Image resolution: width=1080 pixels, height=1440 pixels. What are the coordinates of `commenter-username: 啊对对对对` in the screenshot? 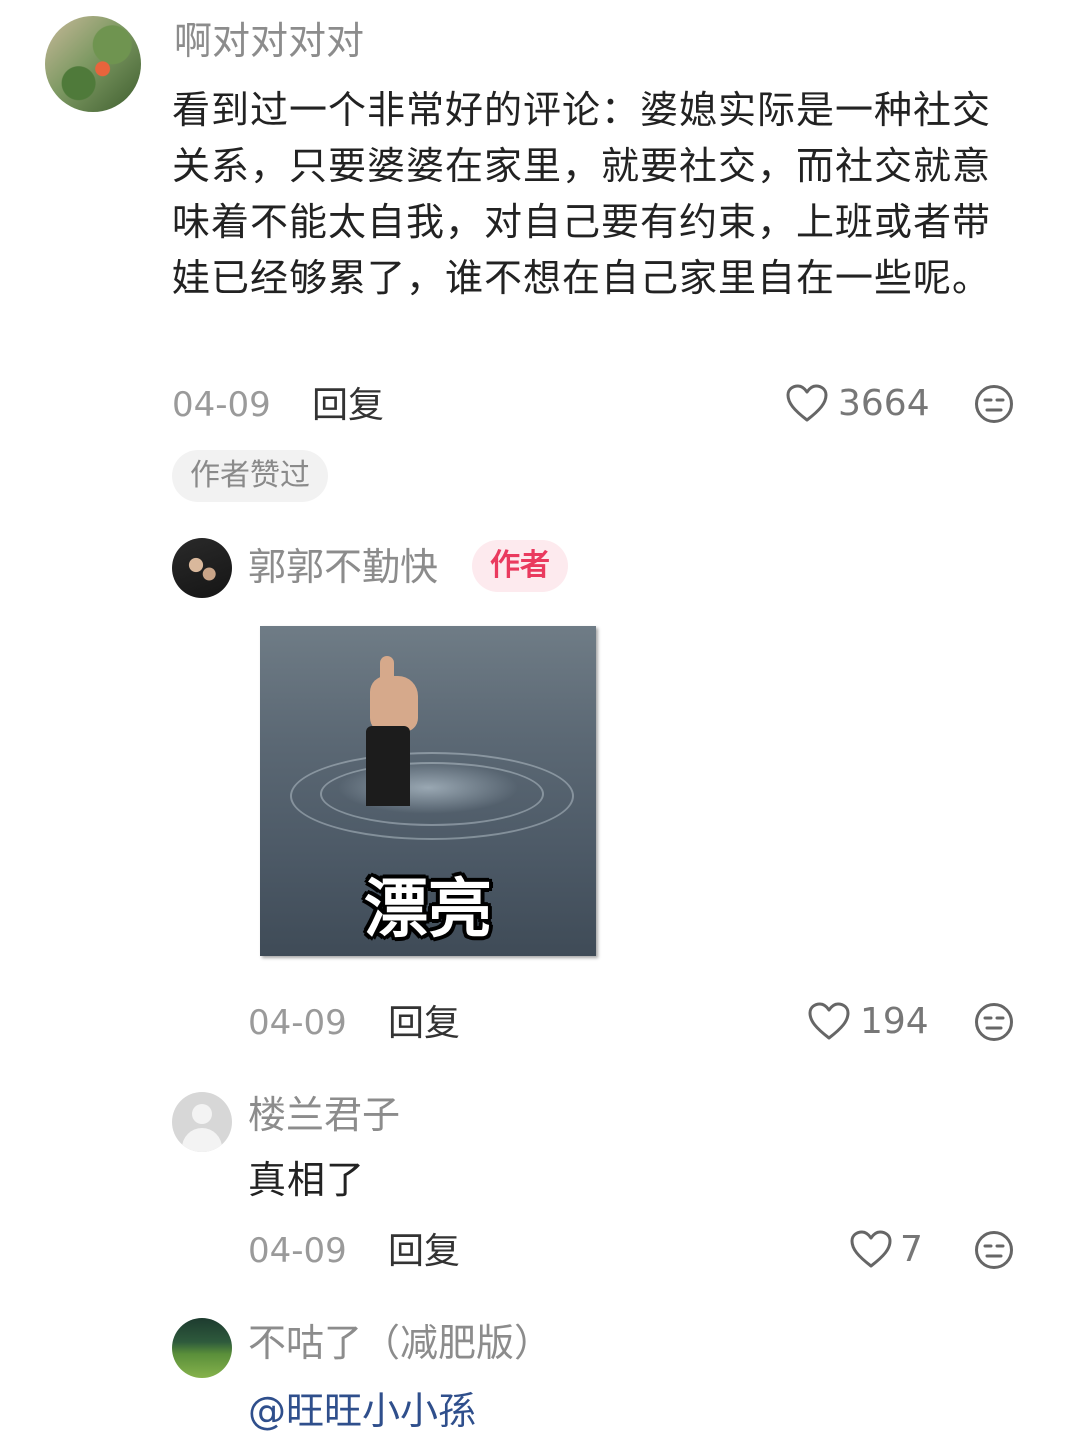 It's located at (269, 41).